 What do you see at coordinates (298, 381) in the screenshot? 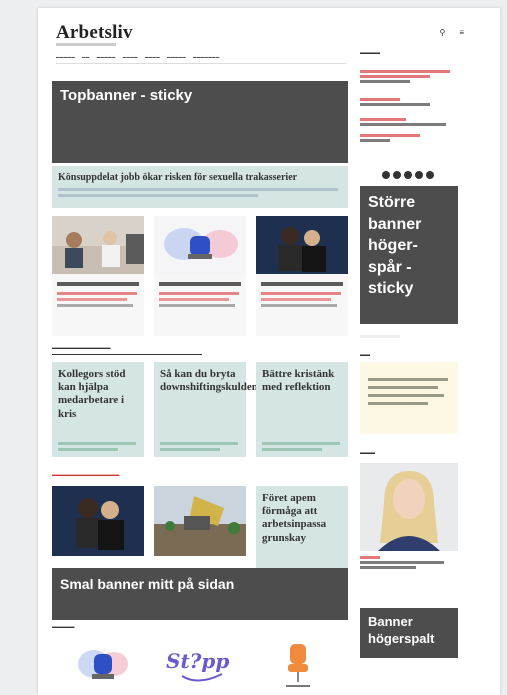
I see `teal-card-title: Bättre kristänk med reflektion` at bounding box center [298, 381].